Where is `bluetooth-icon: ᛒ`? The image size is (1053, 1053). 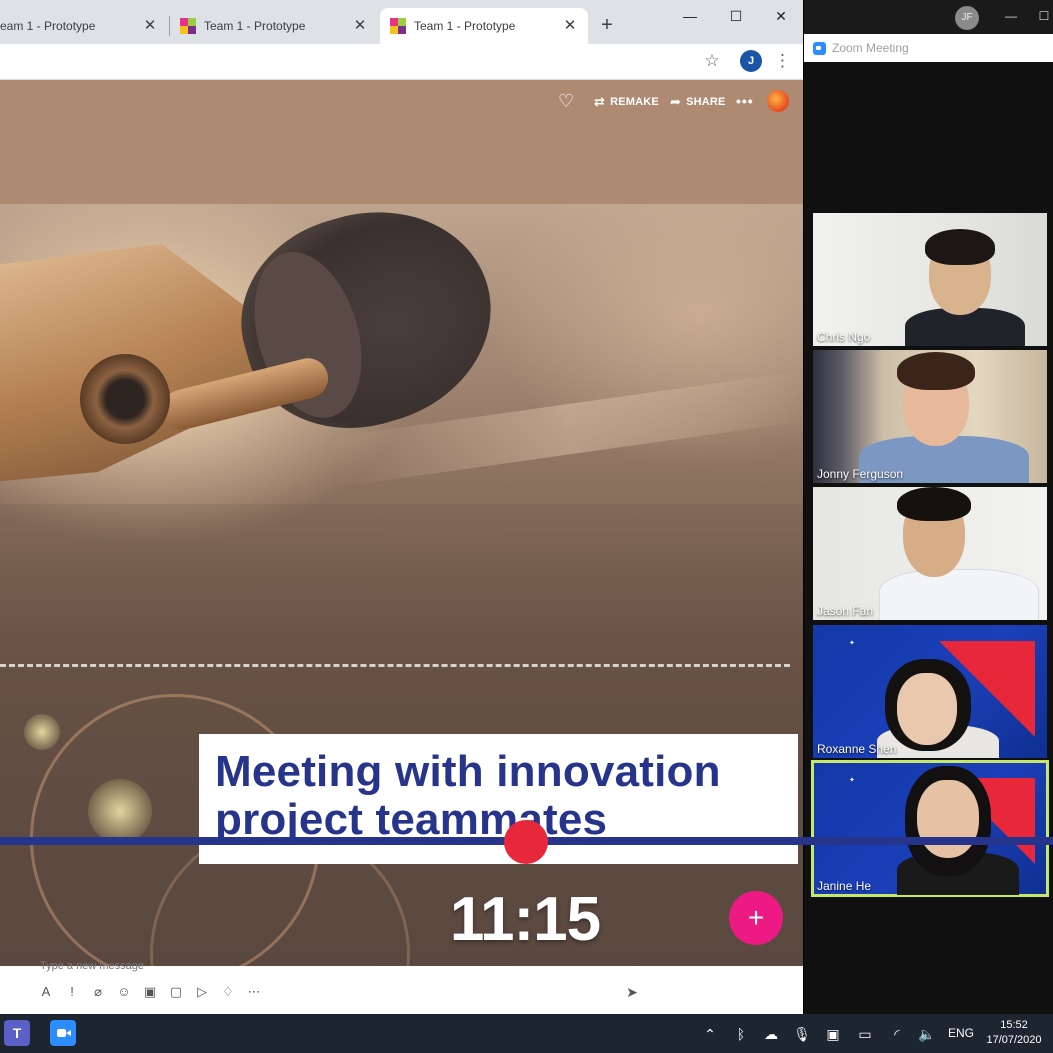
bluetooth-icon: ᛒ is located at coordinates (741, 1034).